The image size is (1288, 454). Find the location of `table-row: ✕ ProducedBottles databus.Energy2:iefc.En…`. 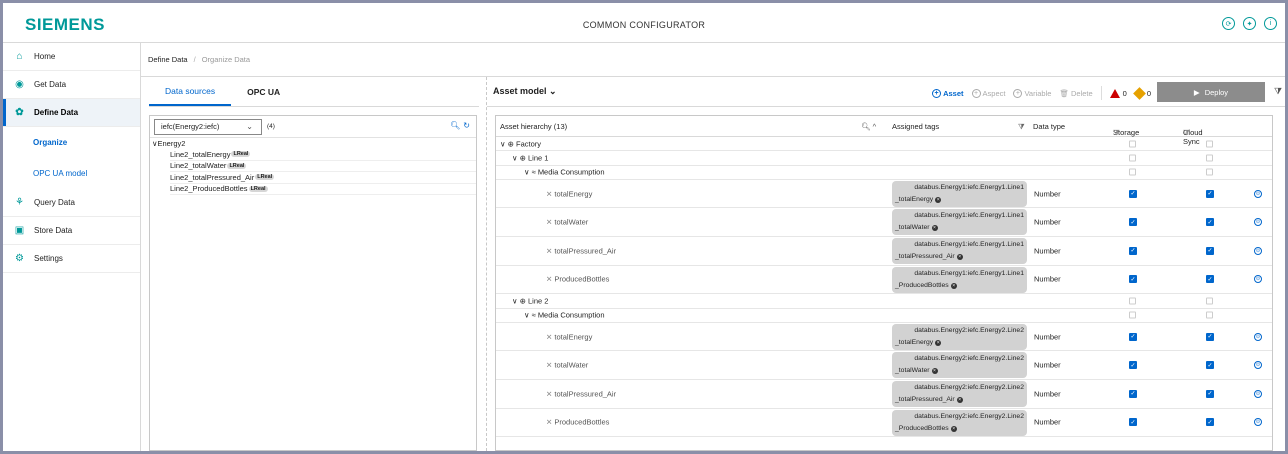

table-row: ✕ ProducedBottles databus.Energy2:iefc.En… is located at coordinates (884, 423).